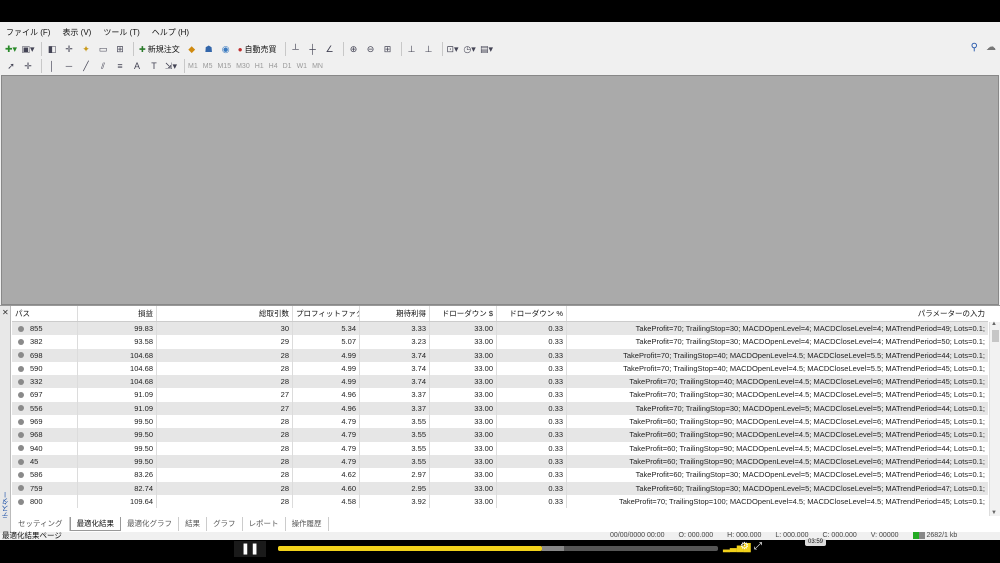 This screenshot has height=563, width=1000. What do you see at coordinates (224, 66) in the screenshot?
I see `timeframe-m15: M15` at bounding box center [224, 66].